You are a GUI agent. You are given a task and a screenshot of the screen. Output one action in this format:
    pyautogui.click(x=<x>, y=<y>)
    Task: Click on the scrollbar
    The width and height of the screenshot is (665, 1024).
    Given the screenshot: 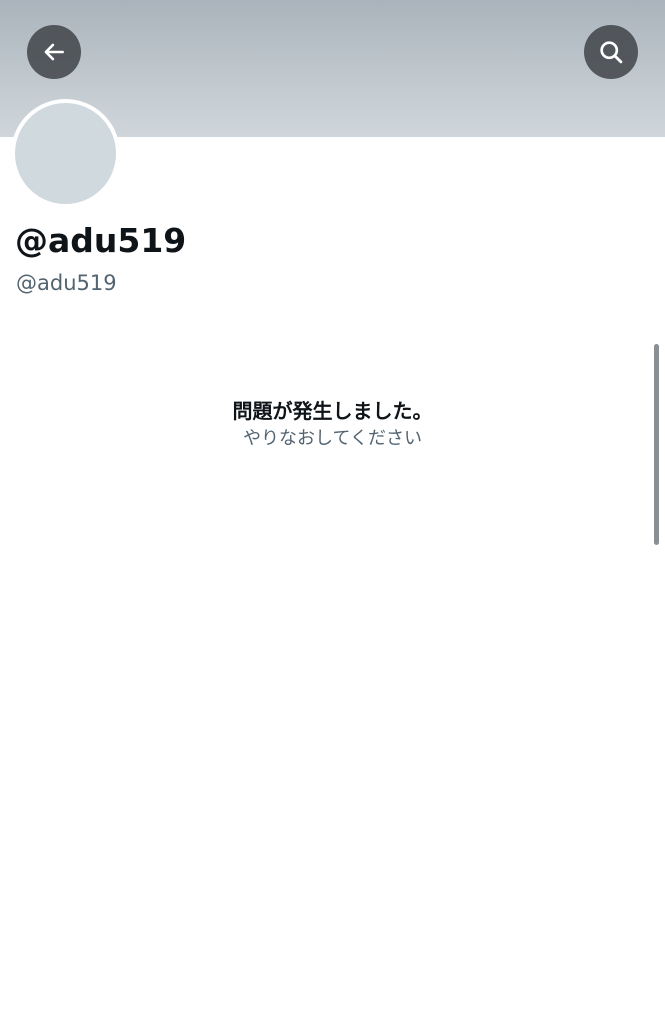 What is the action you would take?
    pyautogui.click(x=656, y=444)
    